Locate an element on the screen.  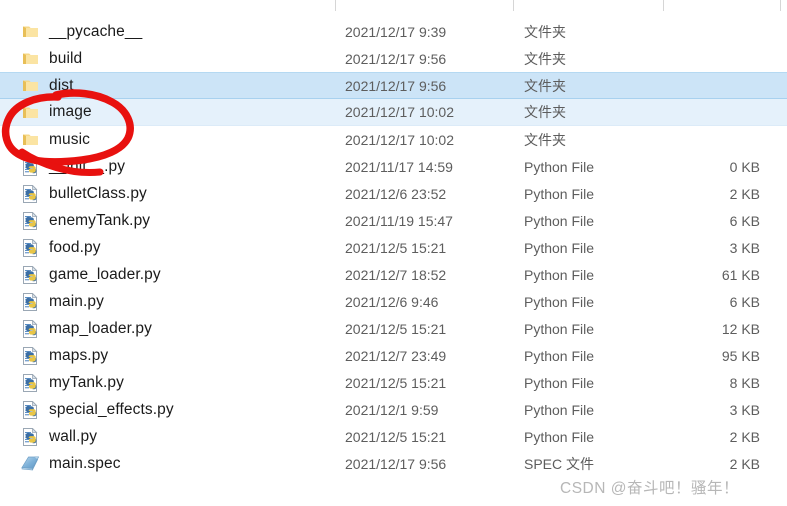
file-name-cell: bulletClass.py is located at coordinates (197, 194).